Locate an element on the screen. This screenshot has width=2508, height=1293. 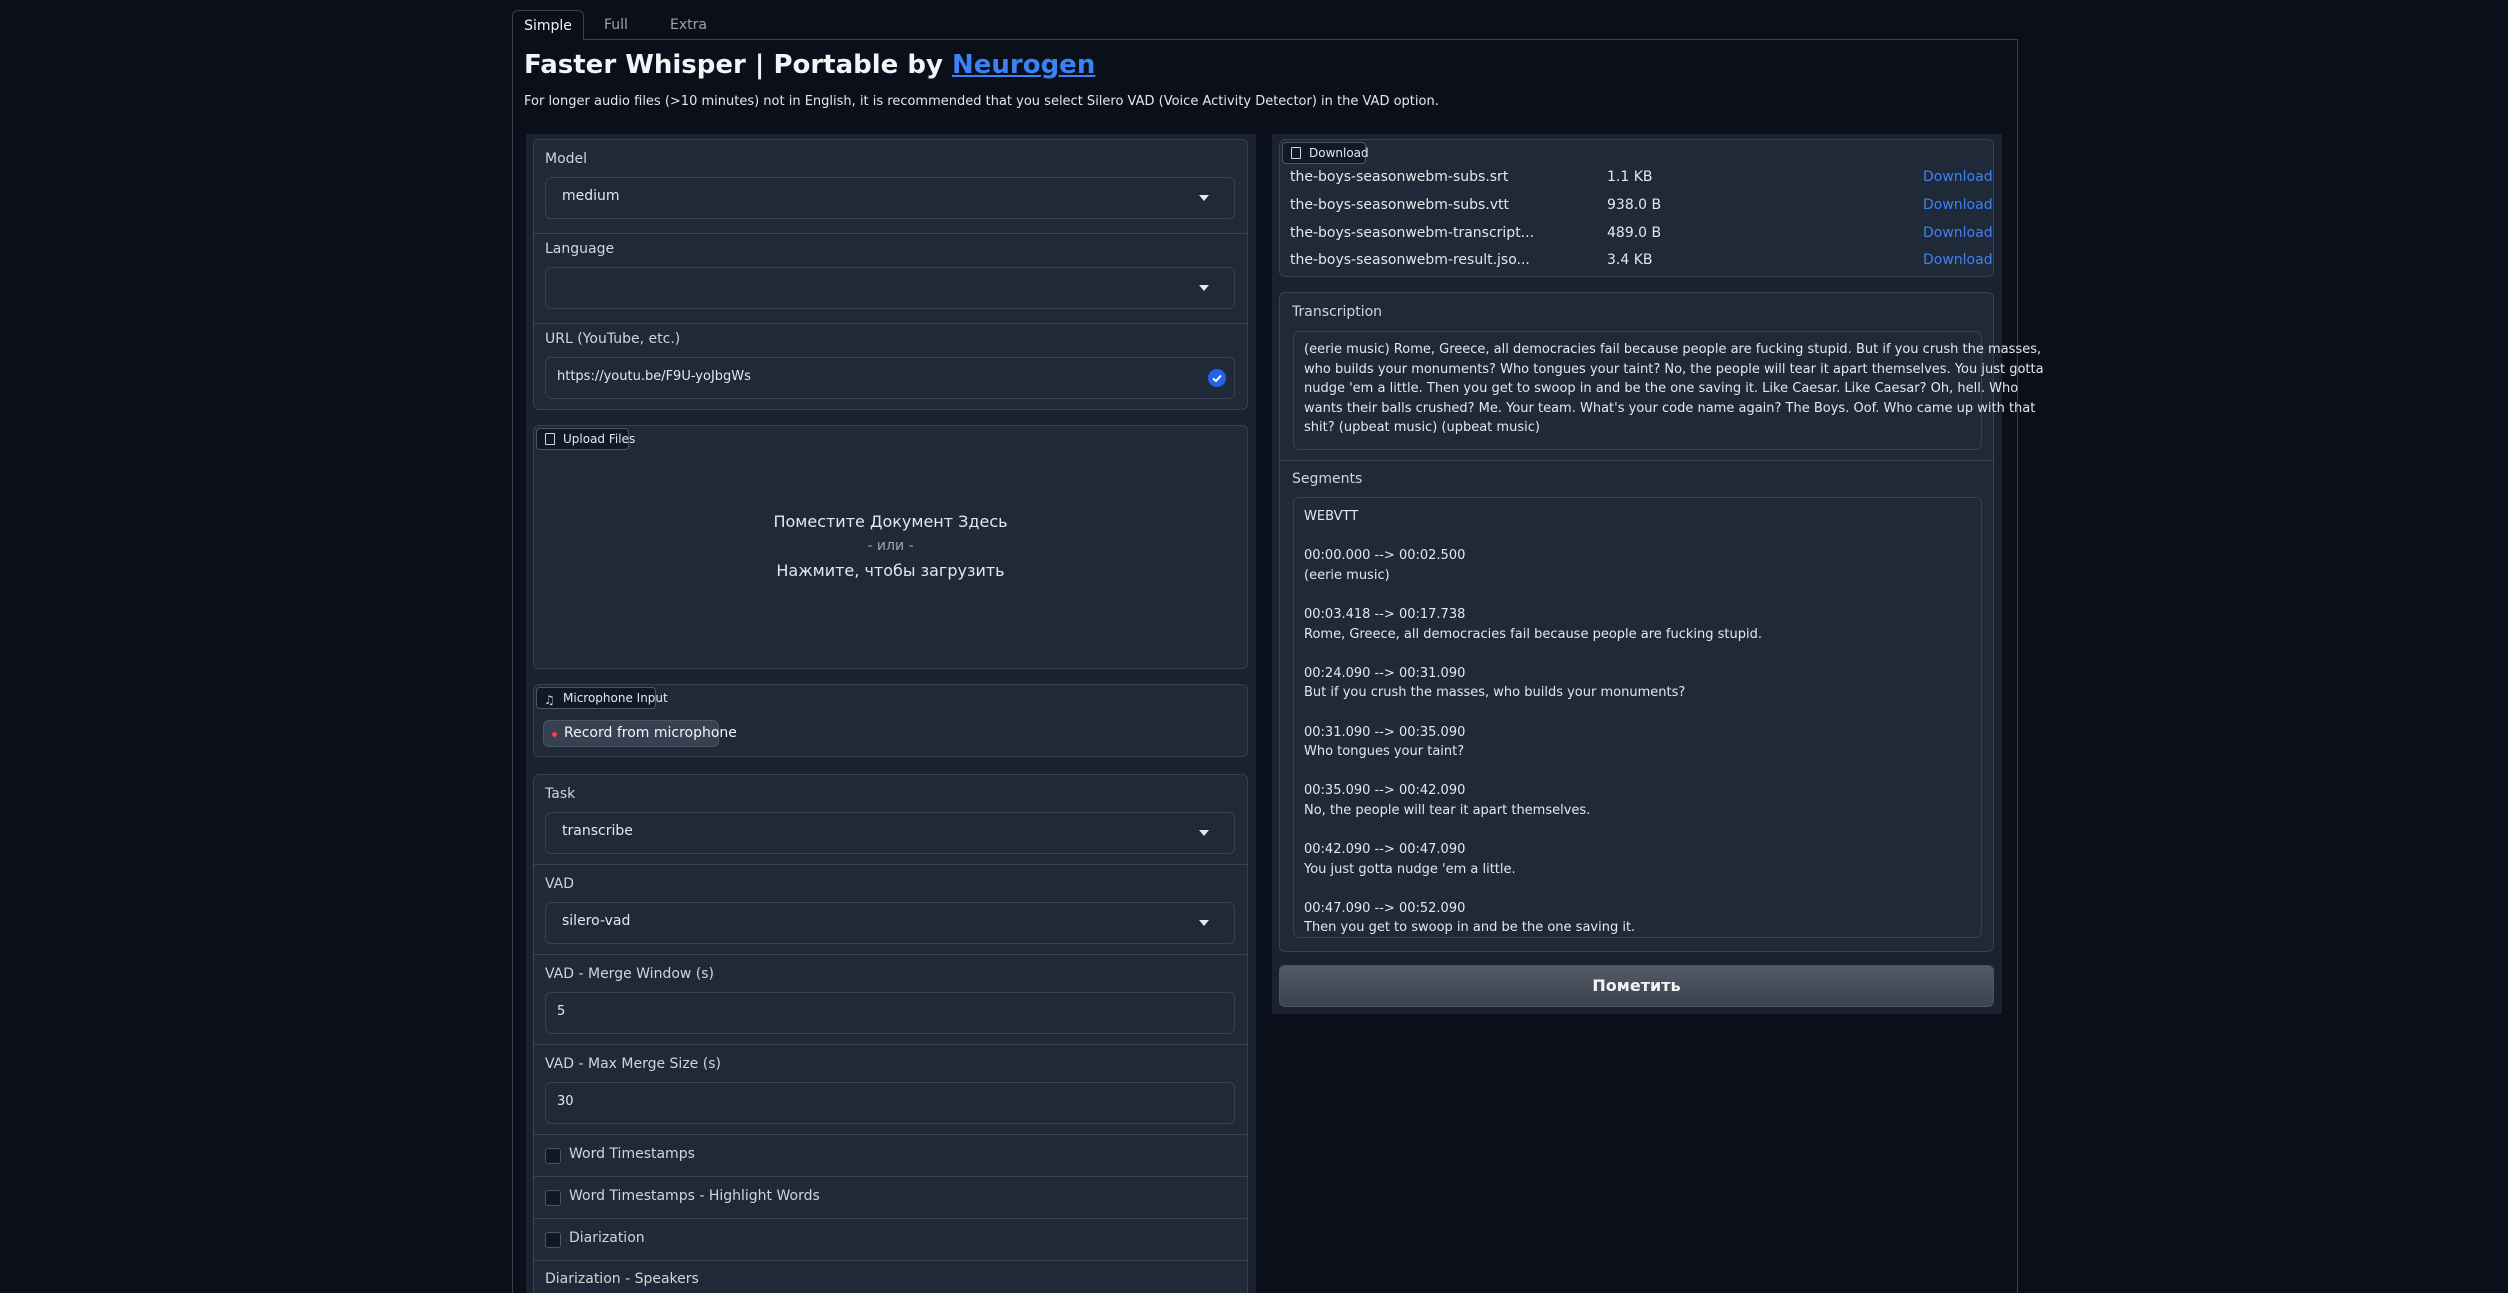
model-value: medium is located at coordinates (591, 196).